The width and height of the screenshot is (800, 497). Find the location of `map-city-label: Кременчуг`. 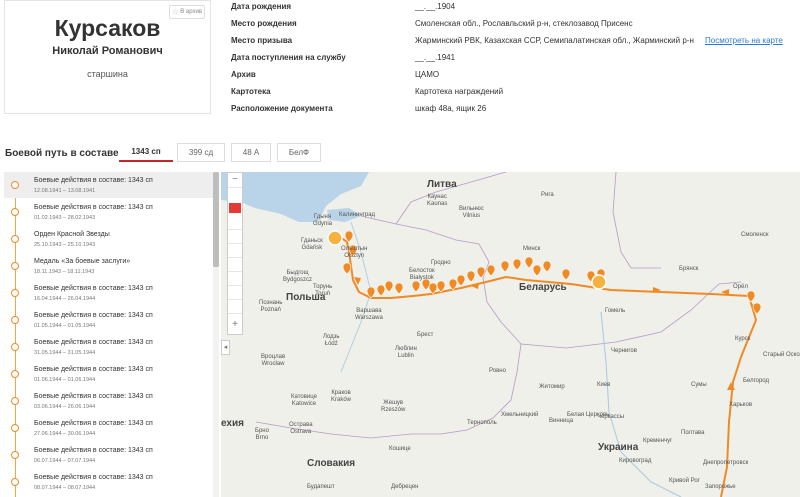

map-city-label: Кременчуг is located at coordinates (658, 441).